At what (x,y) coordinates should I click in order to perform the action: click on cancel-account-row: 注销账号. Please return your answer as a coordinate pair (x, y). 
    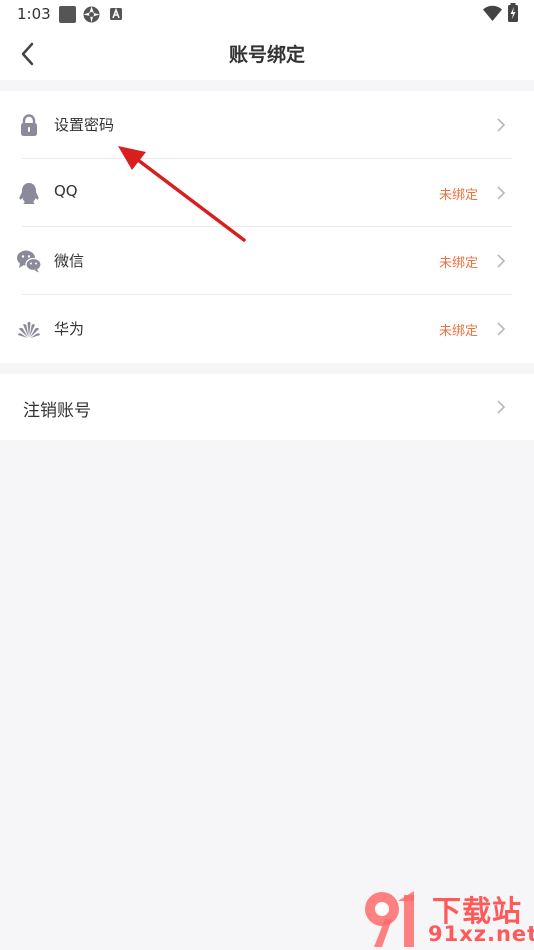
    Looking at the image, I should click on (267, 407).